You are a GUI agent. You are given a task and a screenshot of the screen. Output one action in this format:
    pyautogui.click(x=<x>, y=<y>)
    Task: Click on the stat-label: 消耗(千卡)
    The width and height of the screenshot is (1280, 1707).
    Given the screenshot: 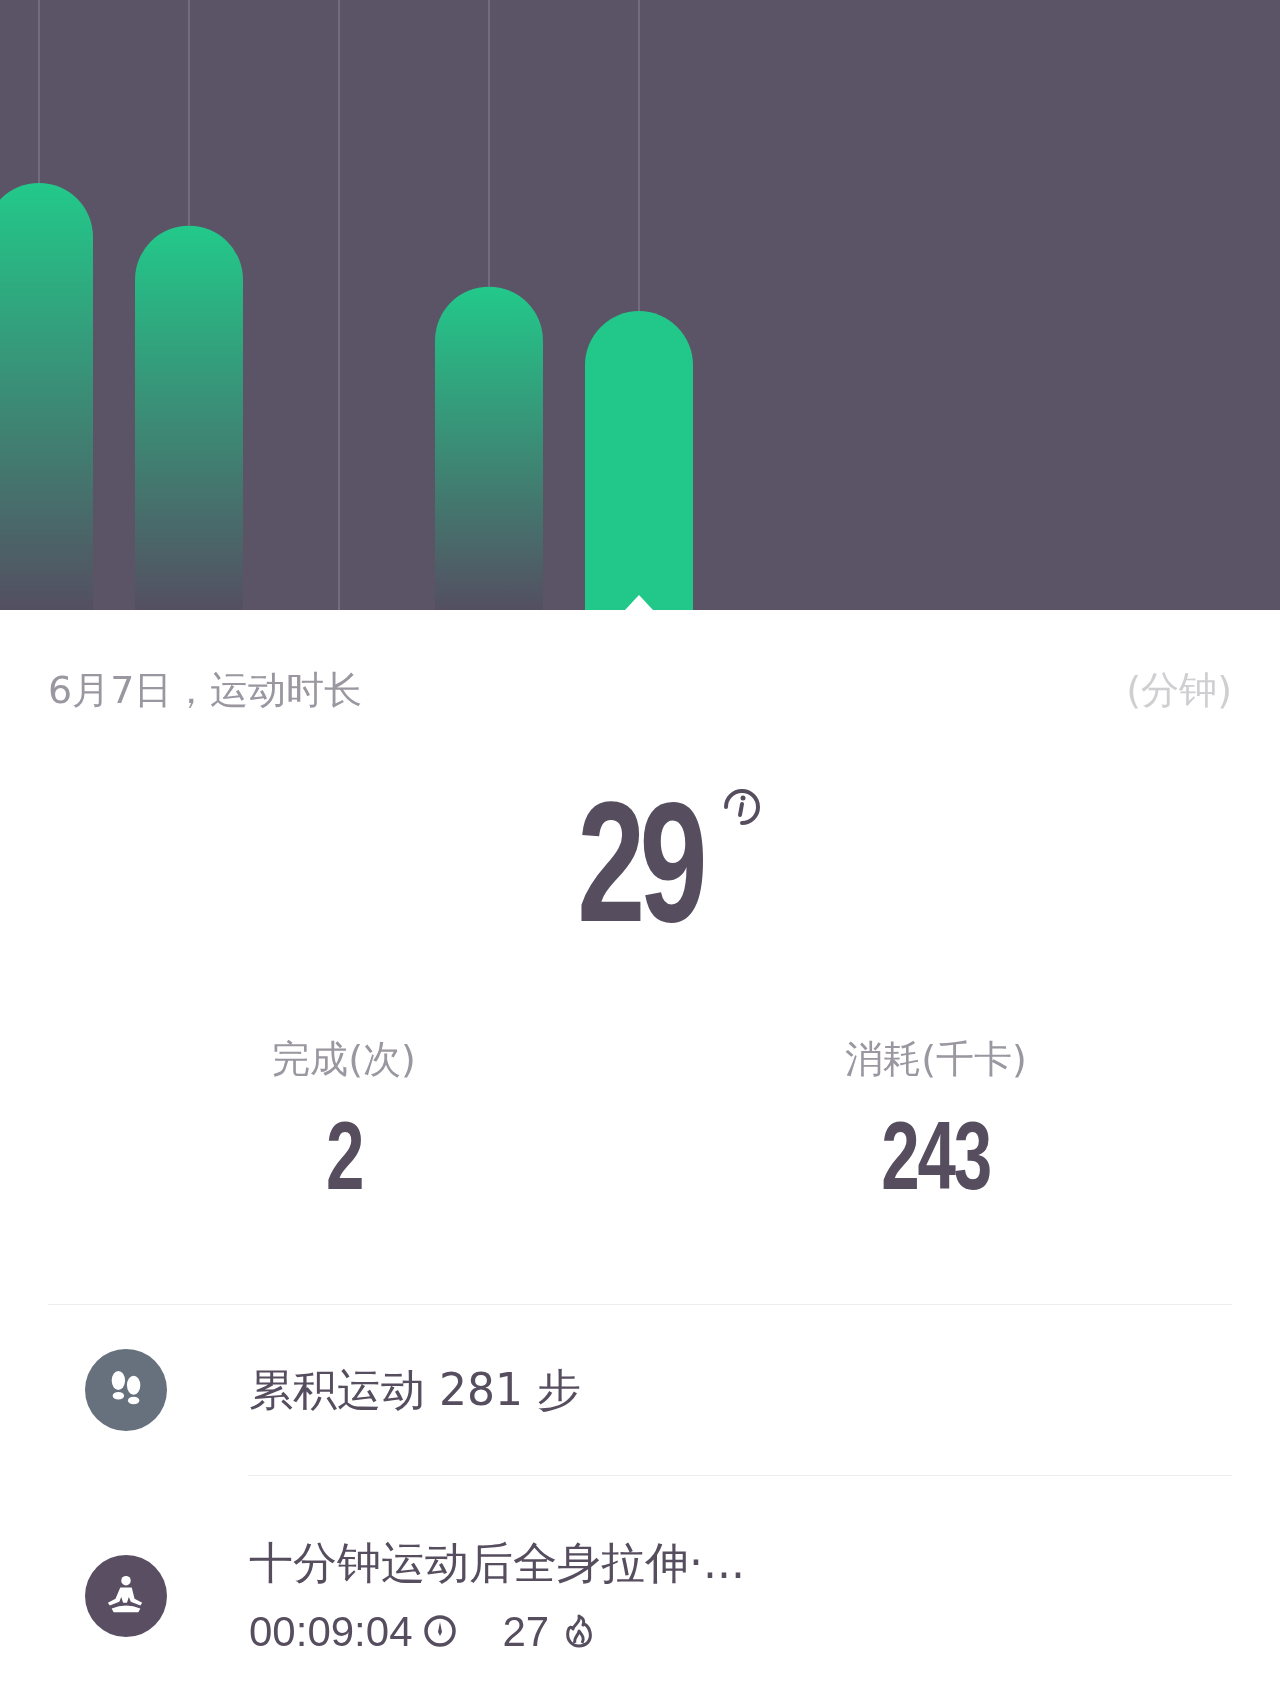 What is the action you would take?
    pyautogui.click(x=936, y=1059)
    